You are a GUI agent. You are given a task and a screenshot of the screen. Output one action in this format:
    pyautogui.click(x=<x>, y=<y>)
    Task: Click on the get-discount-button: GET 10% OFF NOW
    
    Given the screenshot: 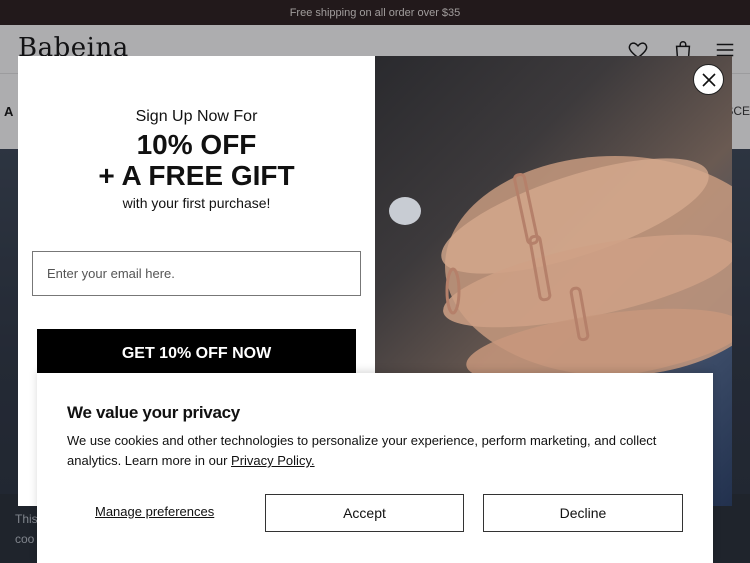 What is the action you would take?
    pyautogui.click(x=196, y=354)
    